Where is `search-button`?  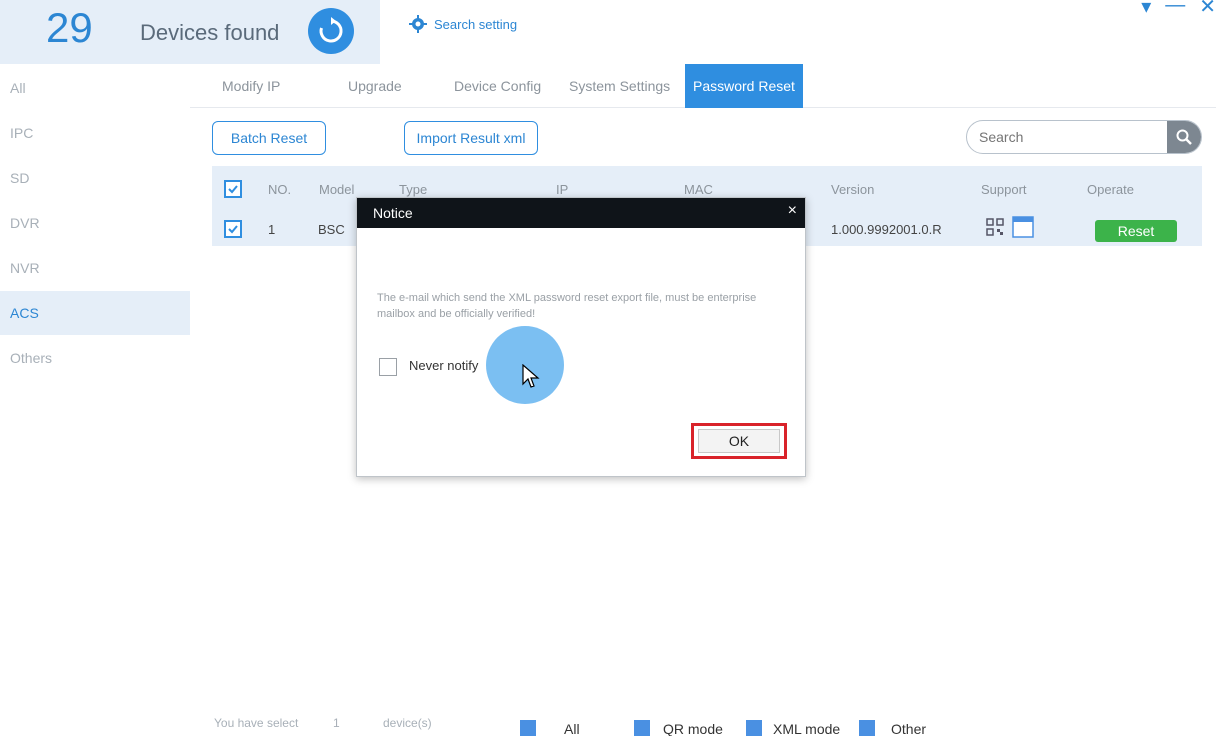 search-button is located at coordinates (1184, 137).